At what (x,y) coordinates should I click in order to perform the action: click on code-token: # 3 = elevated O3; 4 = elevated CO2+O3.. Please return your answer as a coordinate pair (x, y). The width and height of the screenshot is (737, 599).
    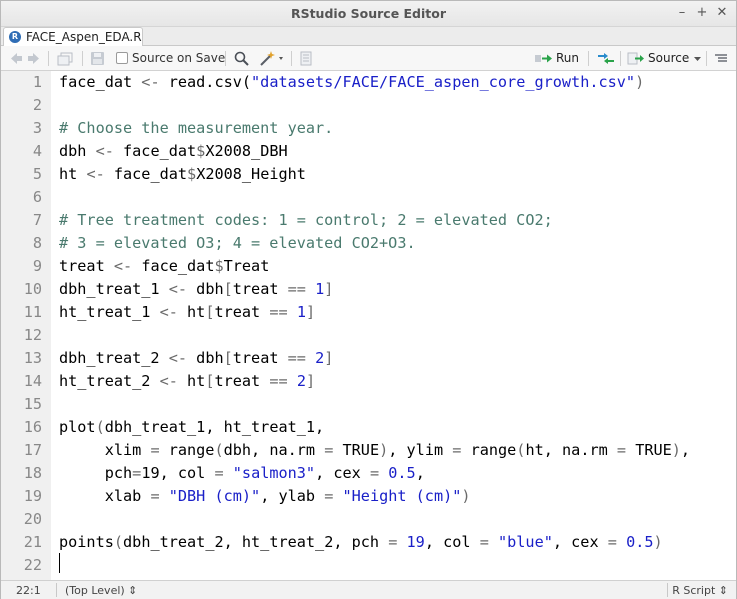
    Looking at the image, I should click on (237, 243).